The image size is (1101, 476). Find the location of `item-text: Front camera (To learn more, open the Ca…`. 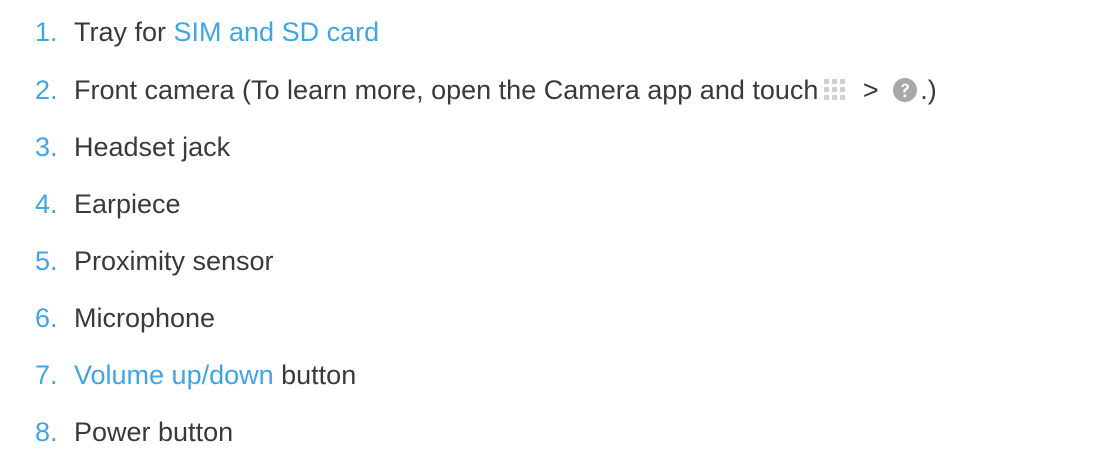

item-text: Front camera (To learn more, open the Ca… is located at coordinates (505, 90).